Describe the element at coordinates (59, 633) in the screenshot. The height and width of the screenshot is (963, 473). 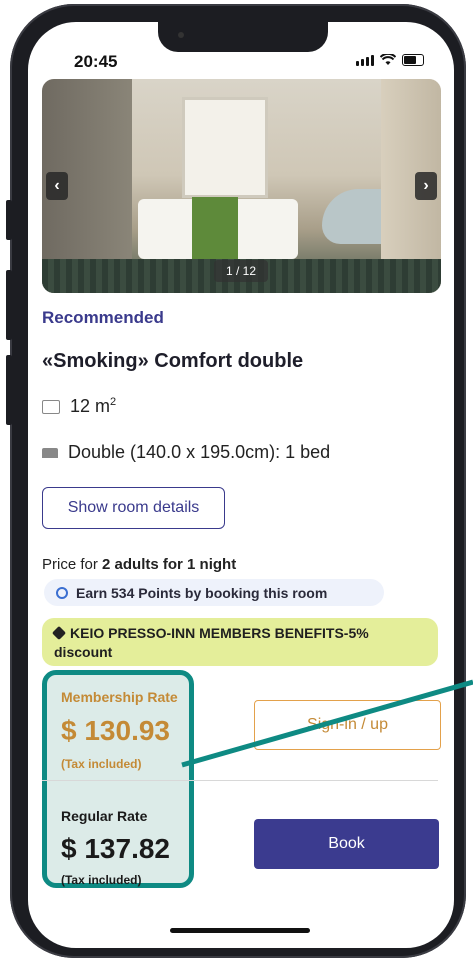
I see `tag-icon` at that location.